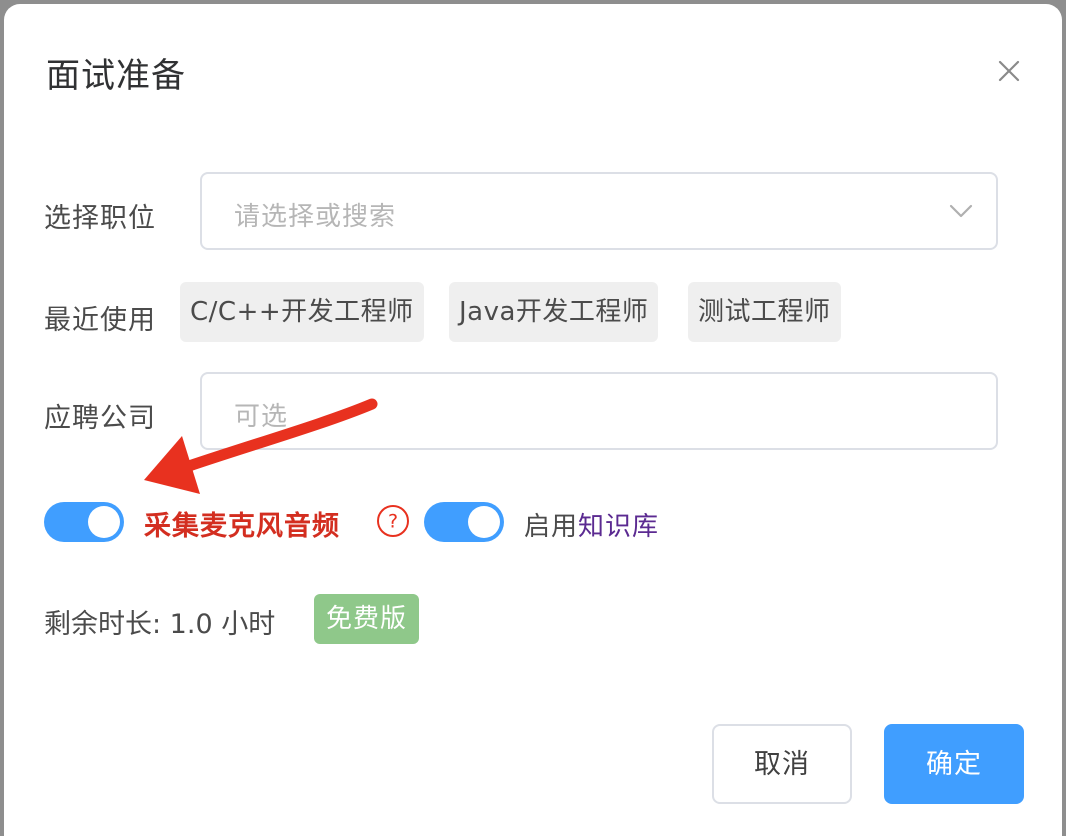 The height and width of the screenshot is (836, 1066). I want to click on question-circle-icon: ?, so click(393, 521).